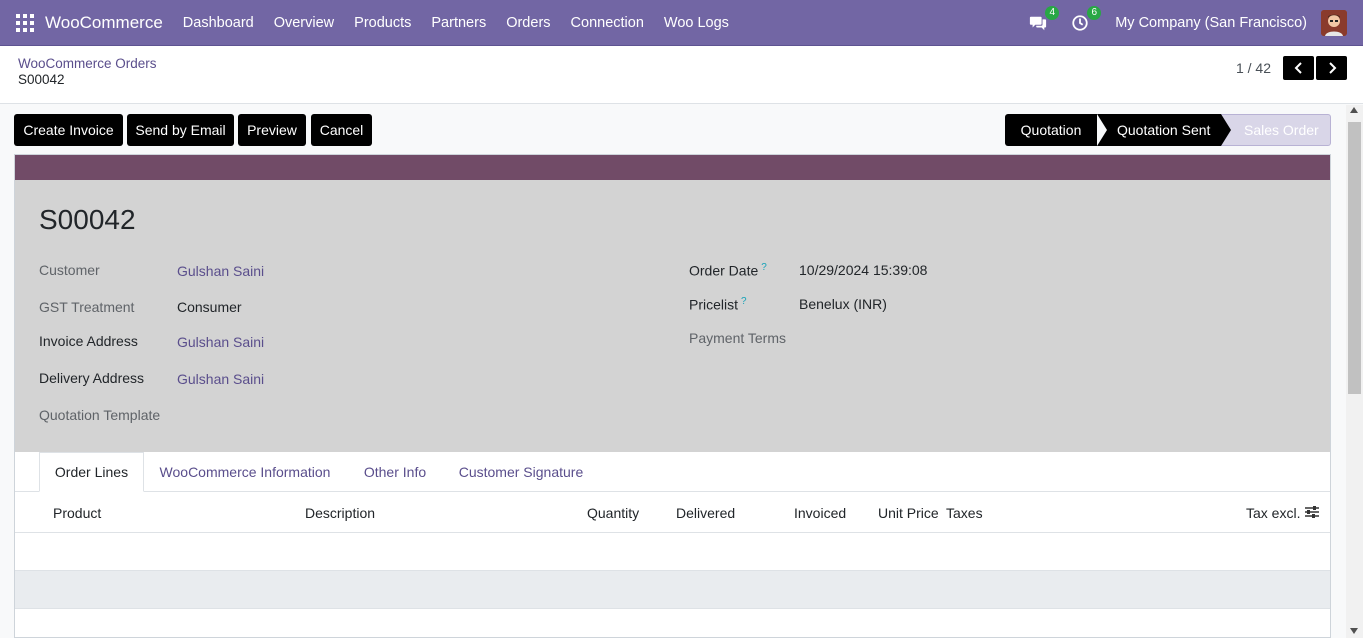 The height and width of the screenshot is (638, 1363). Describe the element at coordinates (681, 75) in the screenshot. I see `control-panel: WooCommerce Orders S00042 1 / 42` at that location.